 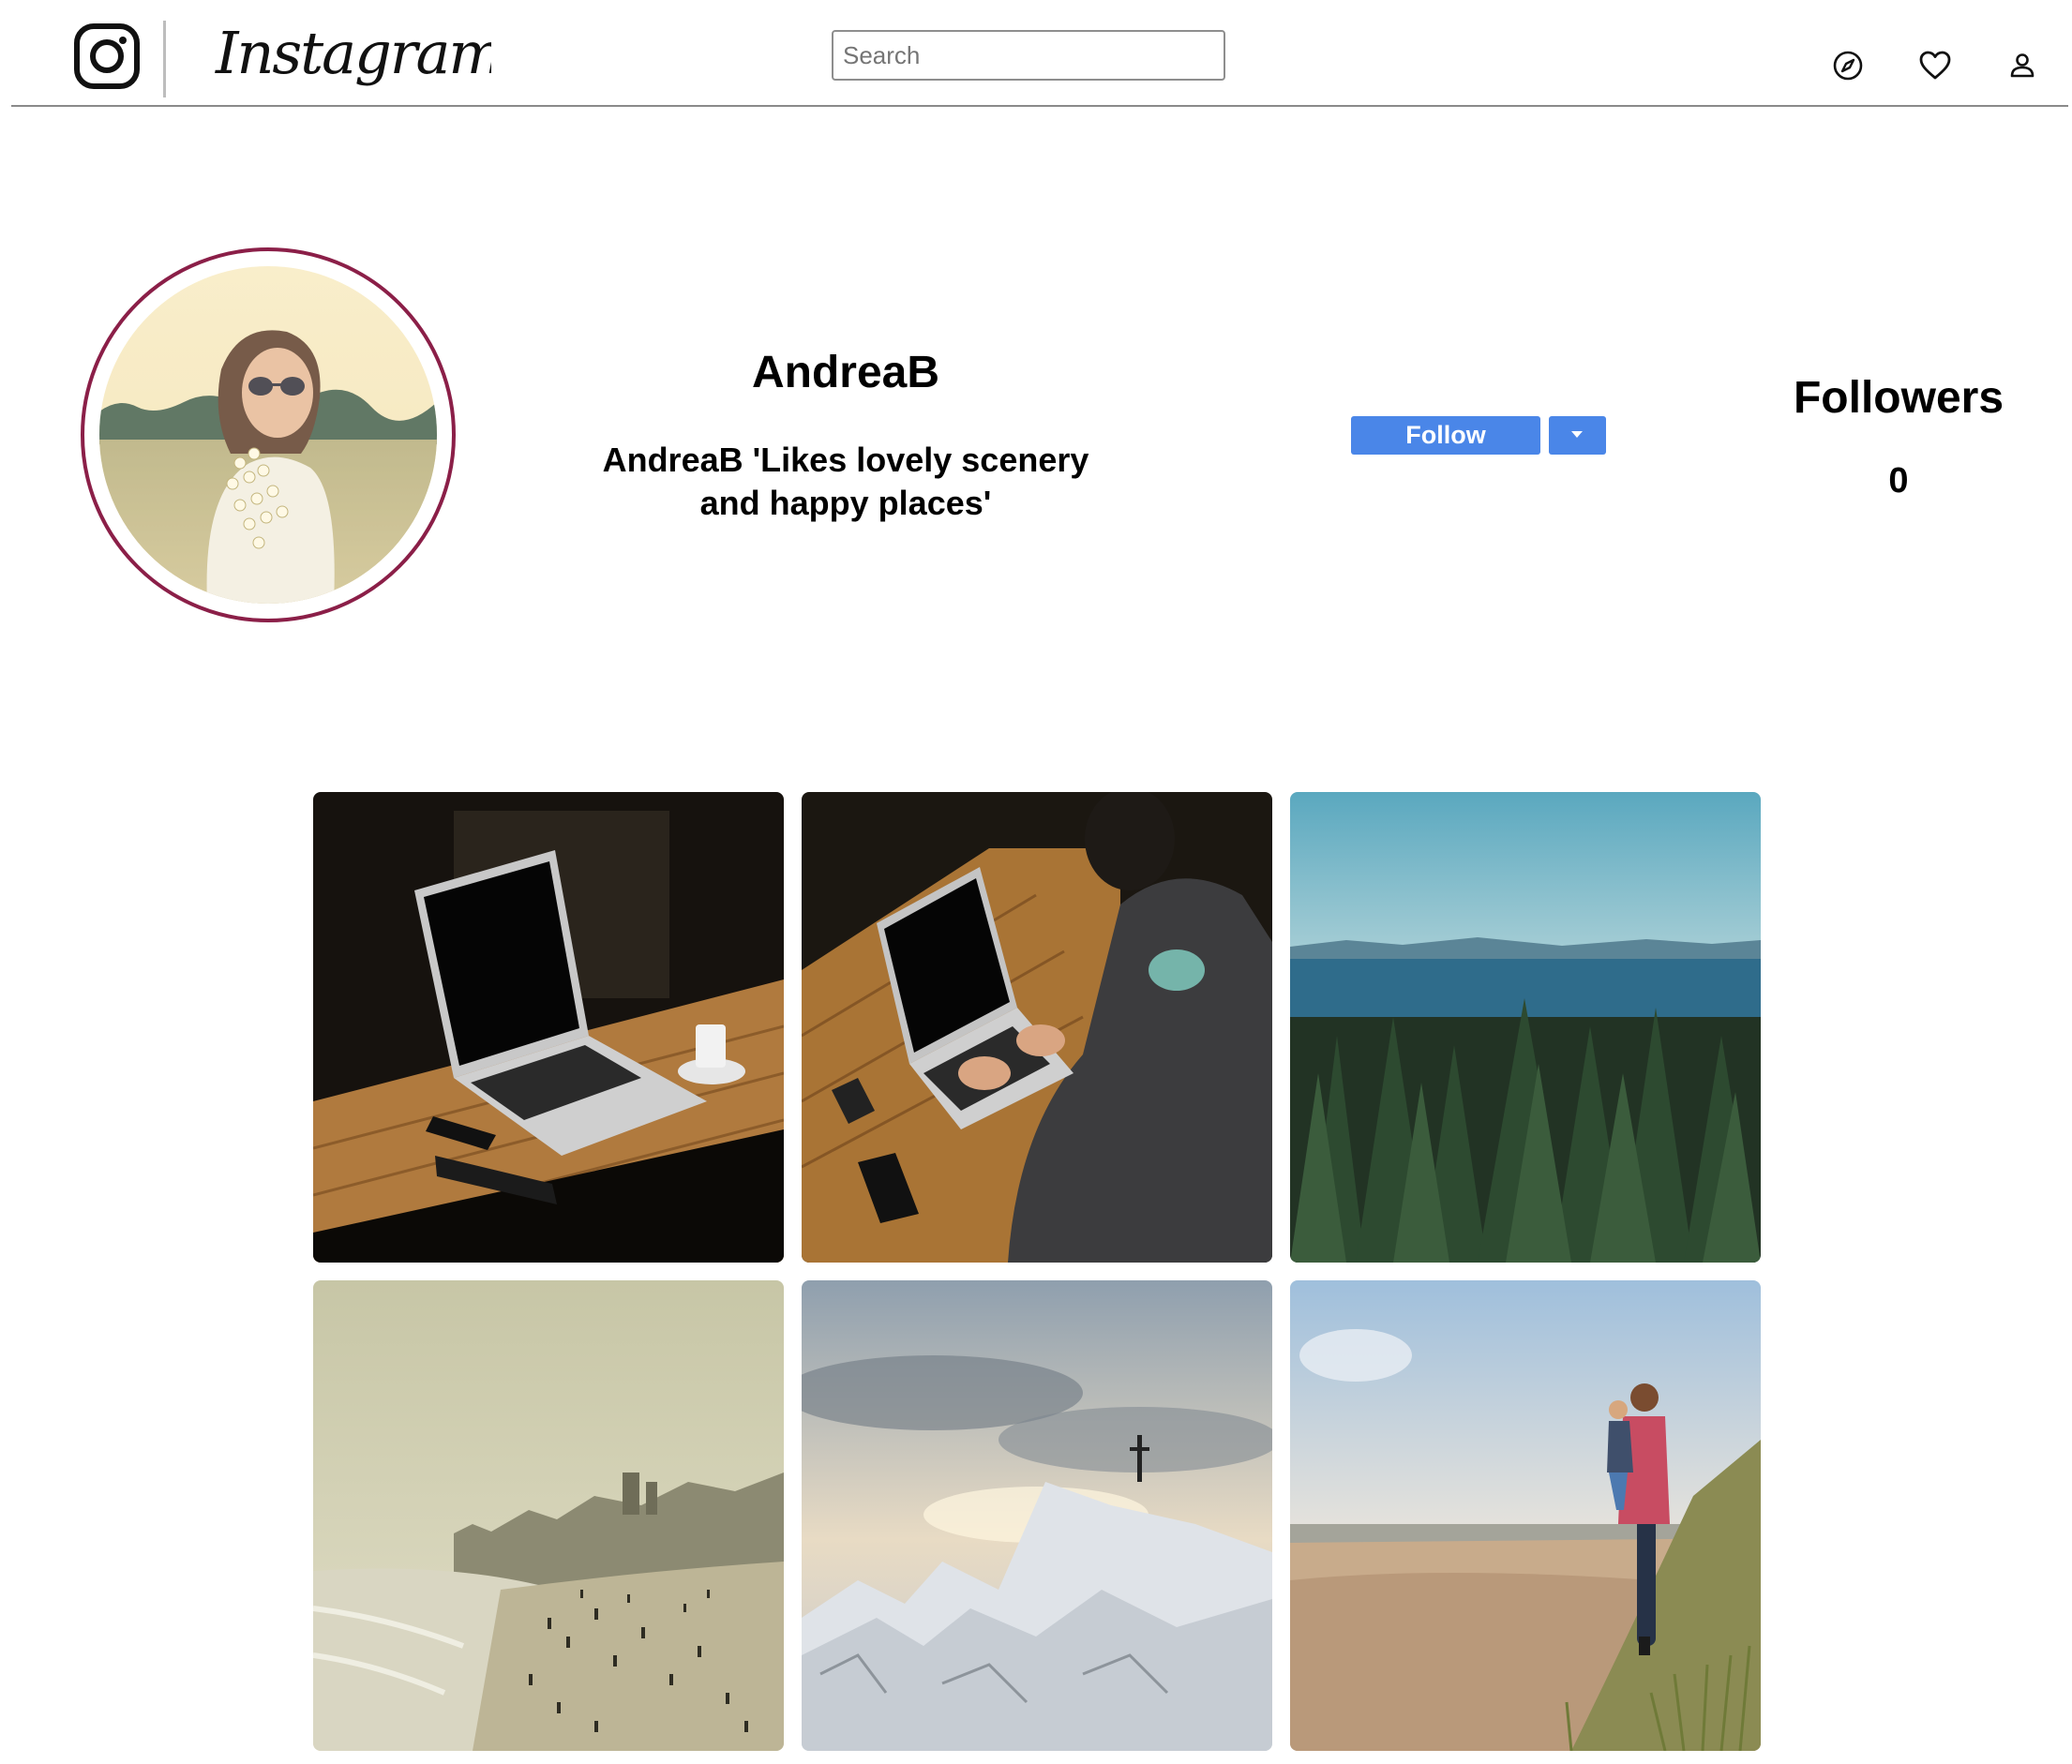 What do you see at coordinates (1935, 65) in the screenshot?
I see `heart-icon` at bounding box center [1935, 65].